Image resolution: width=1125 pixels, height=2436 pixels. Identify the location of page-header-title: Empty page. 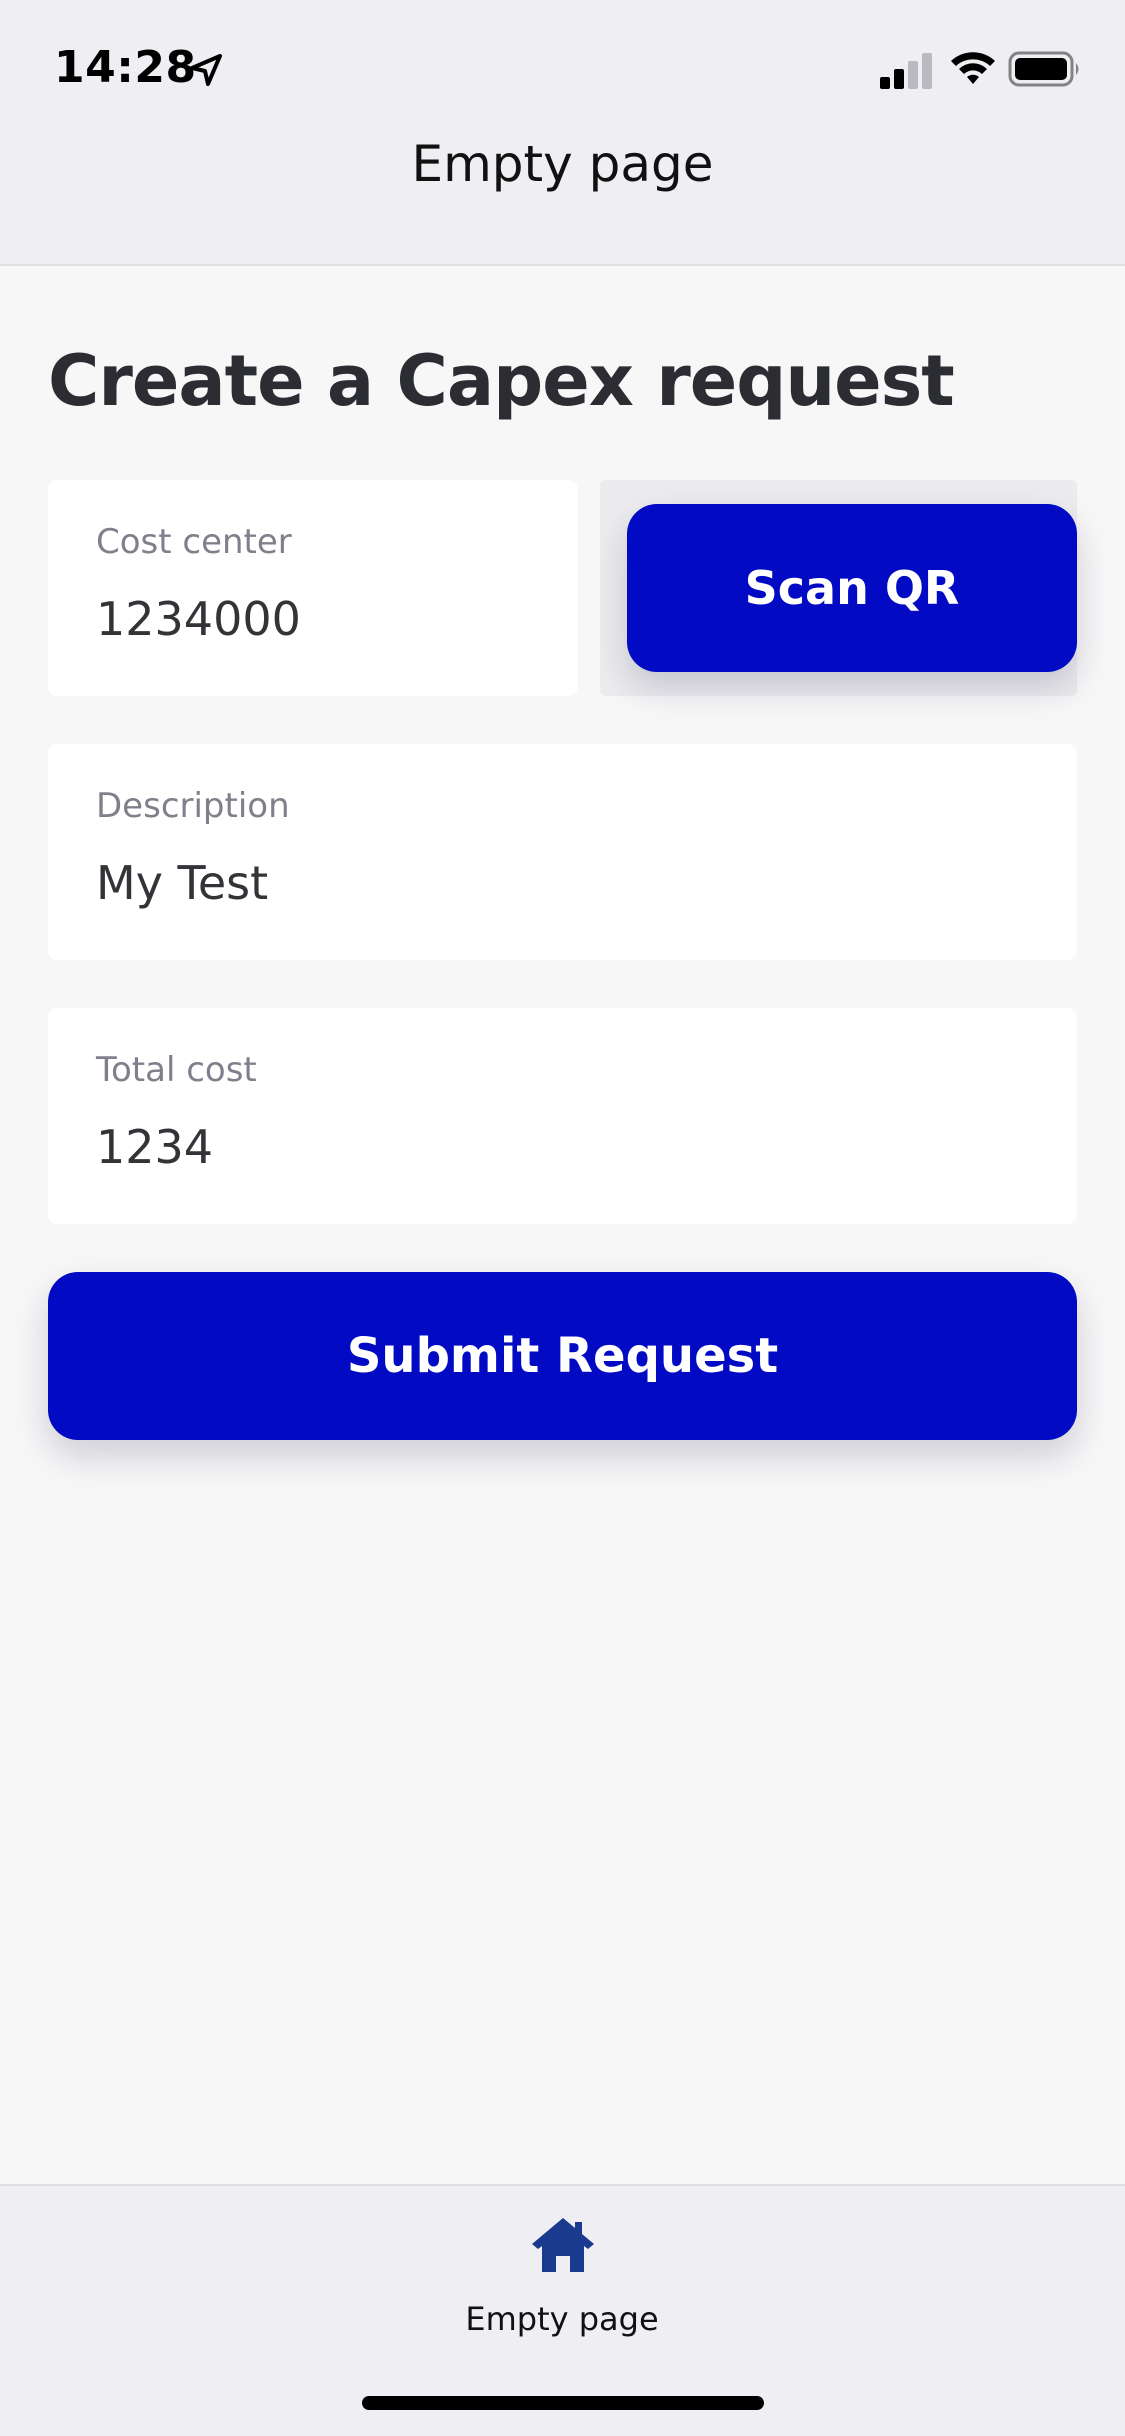
(562, 164).